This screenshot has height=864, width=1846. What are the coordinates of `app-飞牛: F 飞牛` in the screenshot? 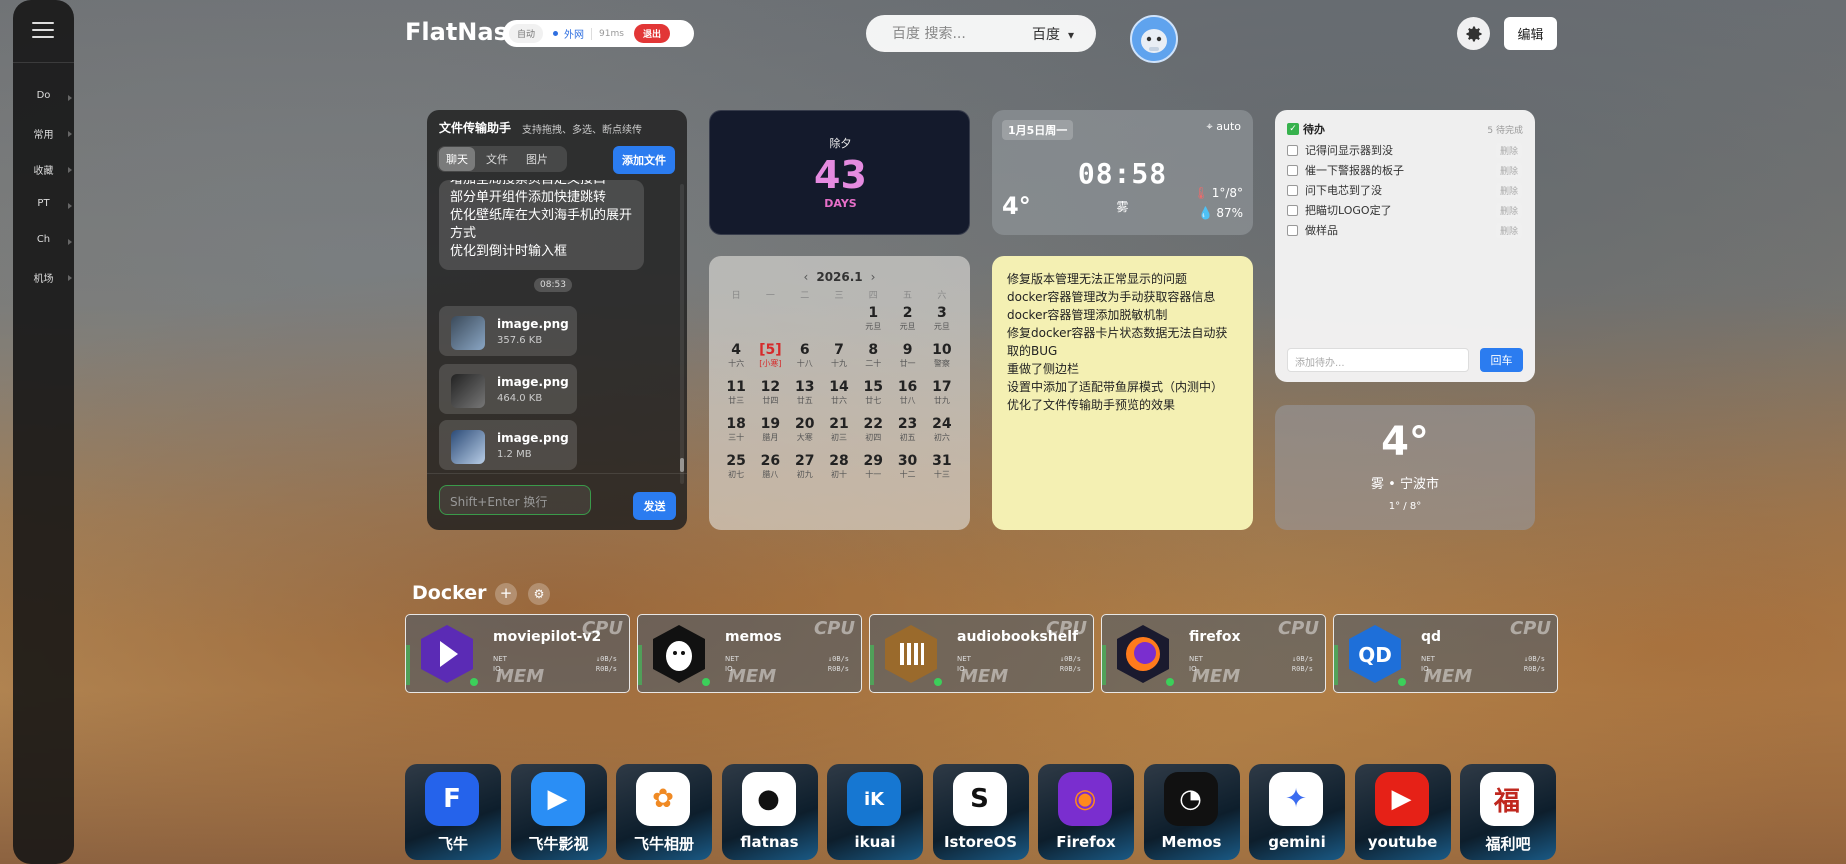 It's located at (453, 812).